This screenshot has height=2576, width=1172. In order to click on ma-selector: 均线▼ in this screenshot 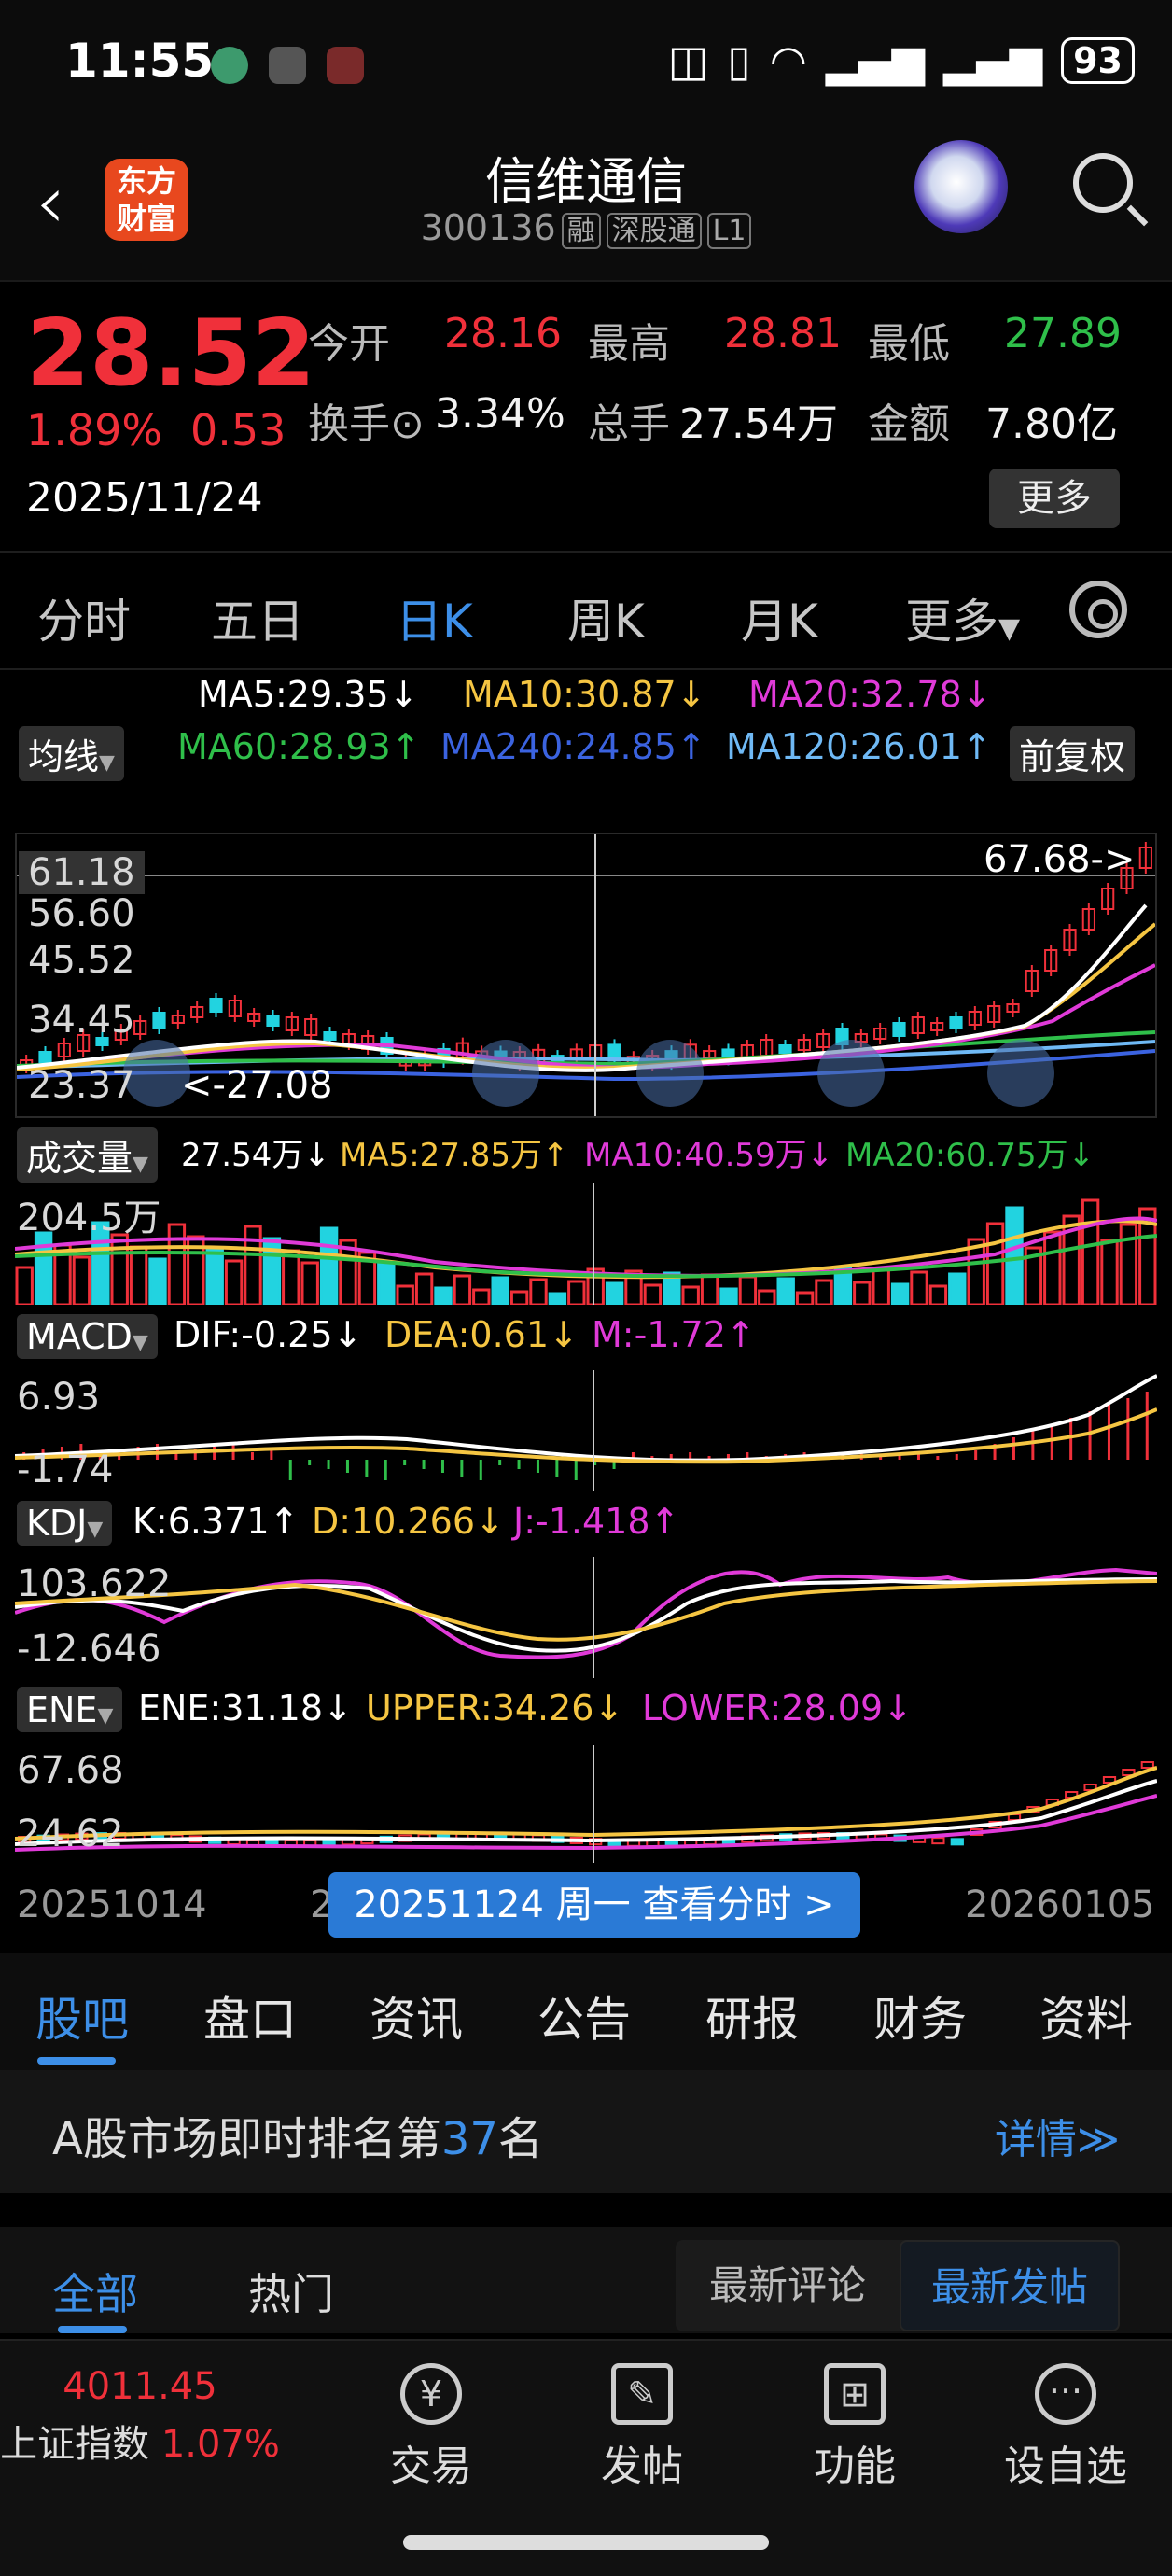, I will do `click(71, 753)`.